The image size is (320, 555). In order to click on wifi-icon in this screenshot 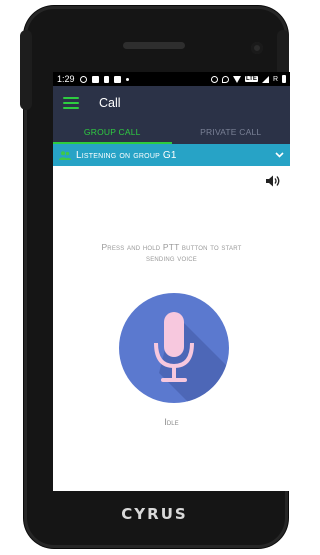, I will do `click(237, 79)`.